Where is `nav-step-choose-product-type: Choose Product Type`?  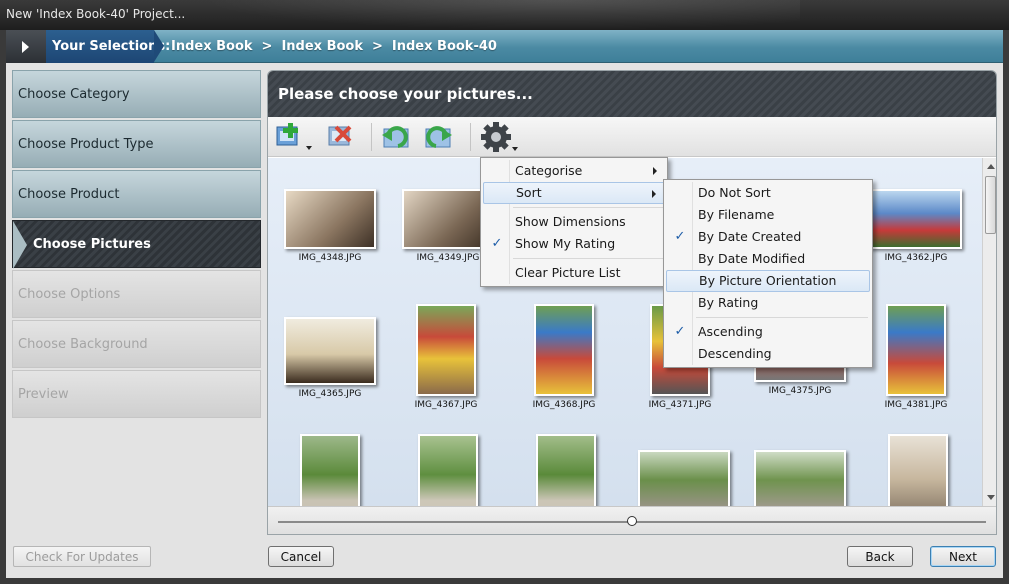 nav-step-choose-product-type: Choose Product Type is located at coordinates (136, 144).